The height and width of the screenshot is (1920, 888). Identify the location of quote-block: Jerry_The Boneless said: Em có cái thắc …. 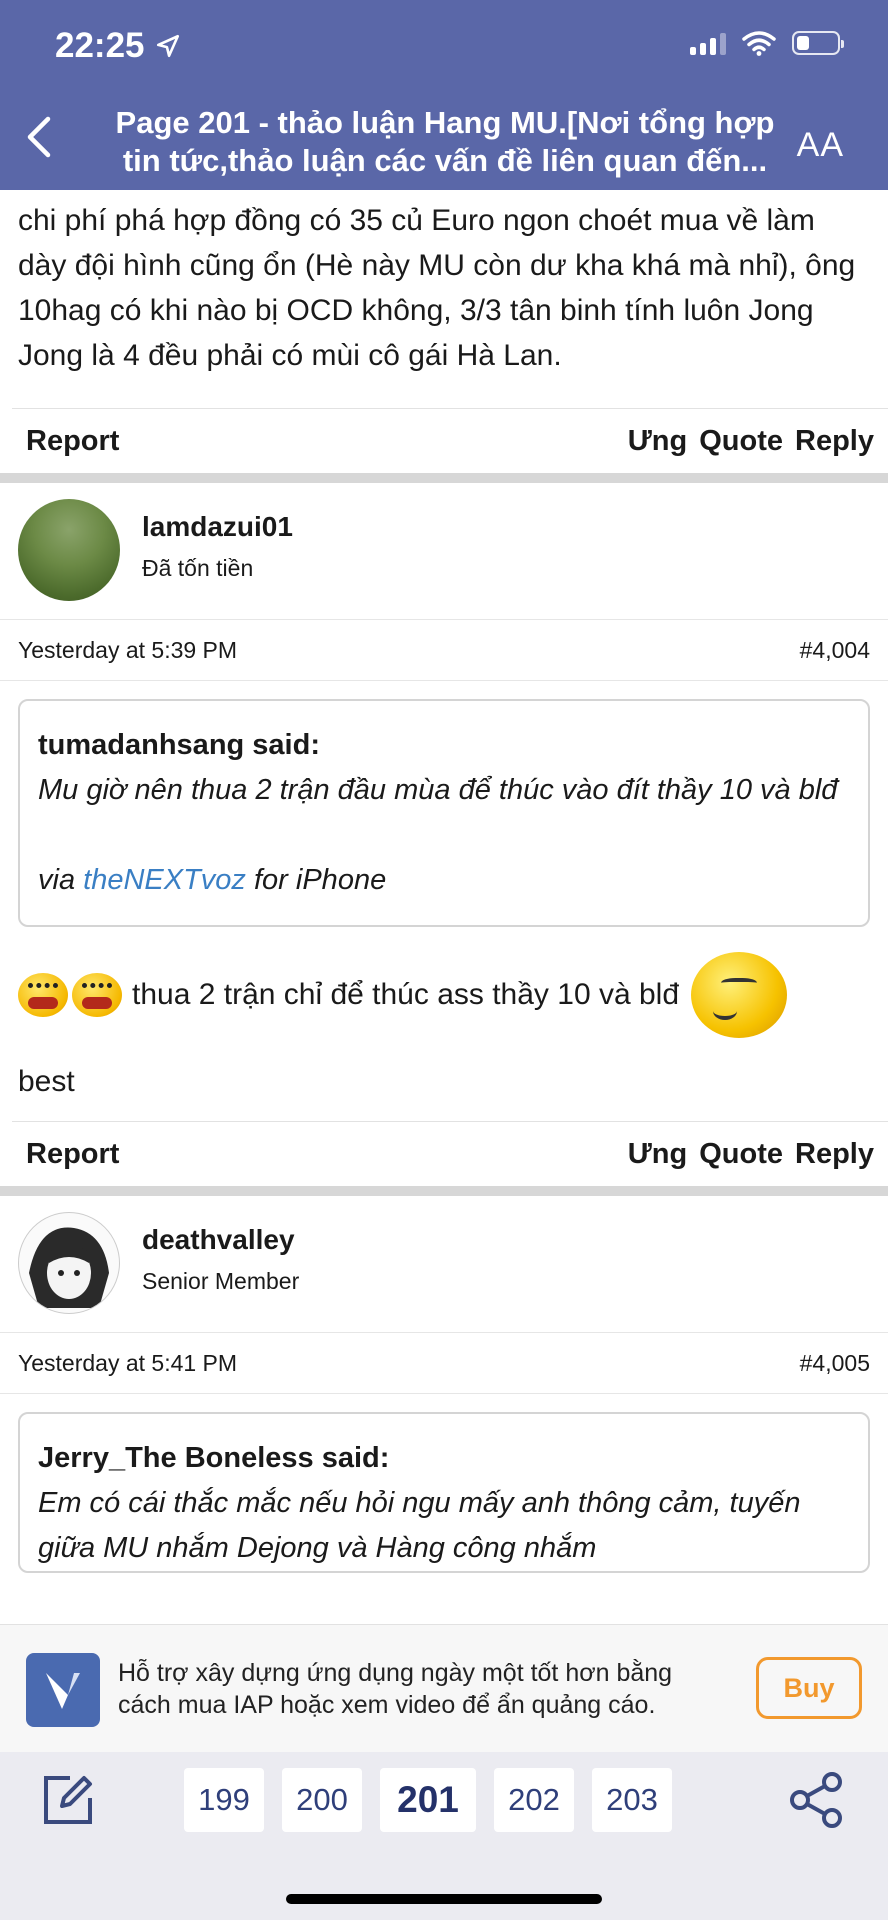
(444, 1492).